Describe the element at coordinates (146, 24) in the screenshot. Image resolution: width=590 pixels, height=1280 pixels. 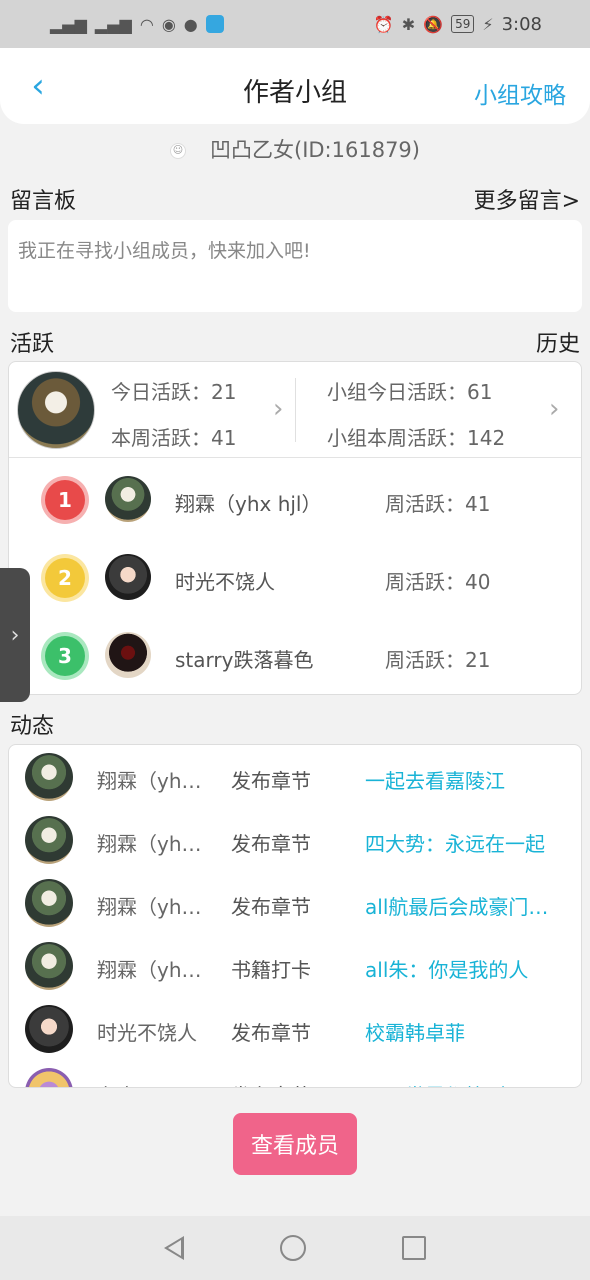
I see `wifi-icon: ◠` at that location.